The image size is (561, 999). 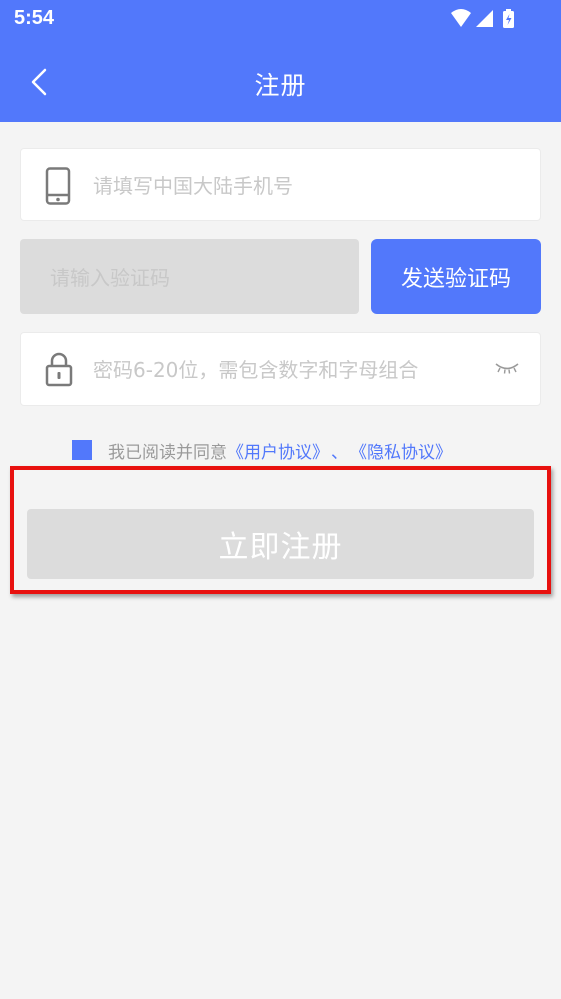 What do you see at coordinates (303, 185) in the screenshot?
I see `phone-input` at bounding box center [303, 185].